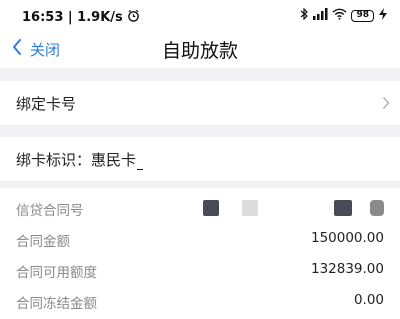 This screenshot has width=400, height=319. Describe the element at coordinates (383, 15) in the screenshot. I see `charging-icon` at that location.